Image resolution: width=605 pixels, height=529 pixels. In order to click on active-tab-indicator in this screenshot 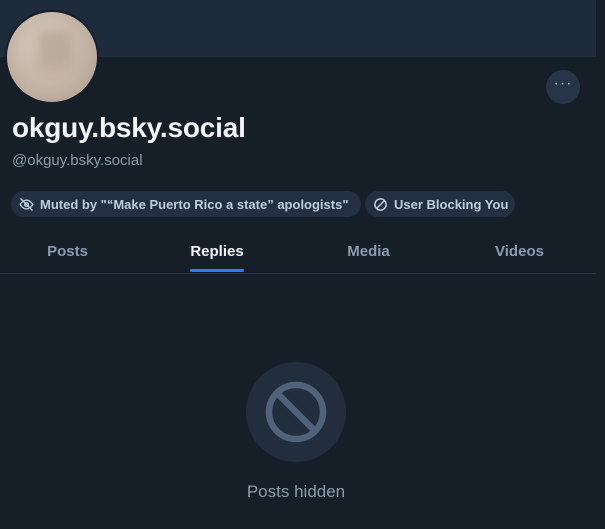, I will do `click(217, 270)`.